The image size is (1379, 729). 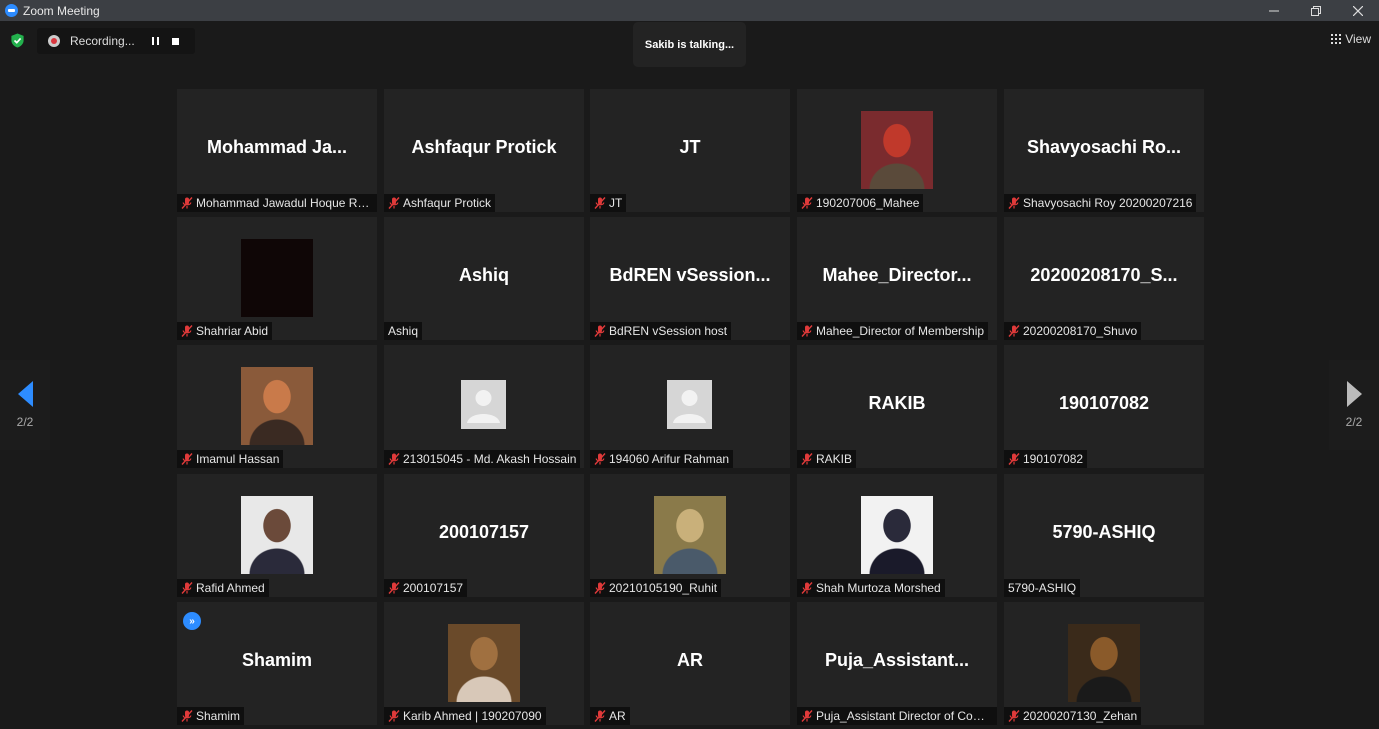 What do you see at coordinates (1053, 459) in the screenshot?
I see `participant-name-label: 190107082` at bounding box center [1053, 459].